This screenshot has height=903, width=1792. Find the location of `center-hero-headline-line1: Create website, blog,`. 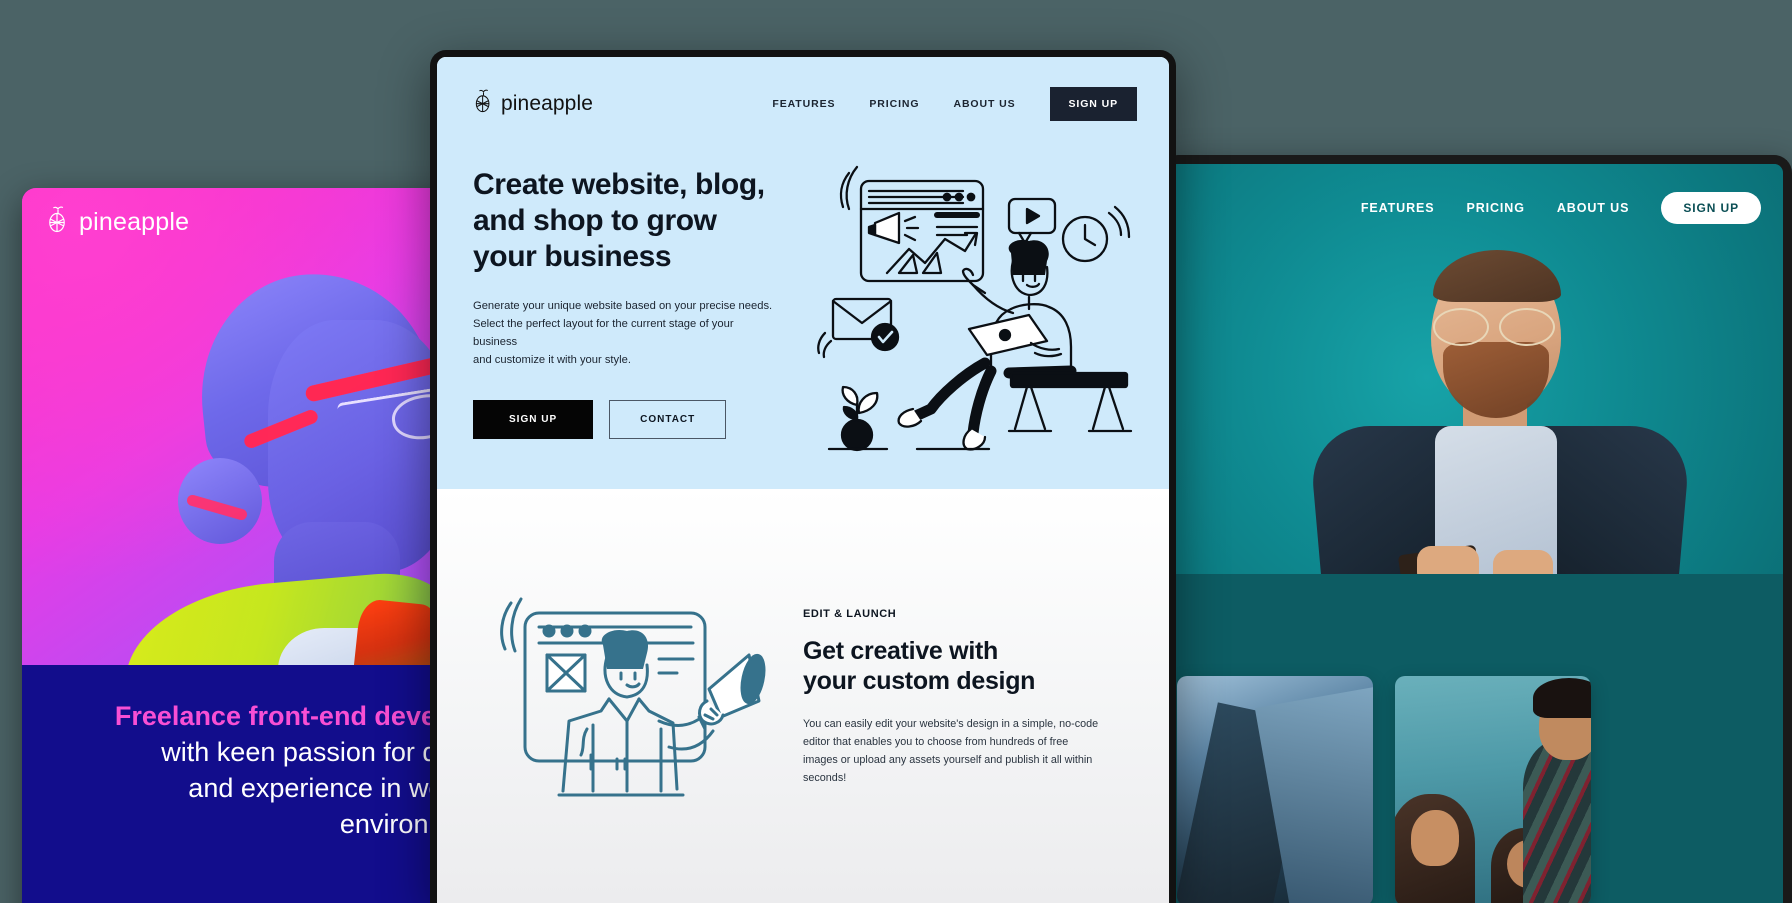

center-hero-headline-line1: Create website, blog, is located at coordinates (619, 184).